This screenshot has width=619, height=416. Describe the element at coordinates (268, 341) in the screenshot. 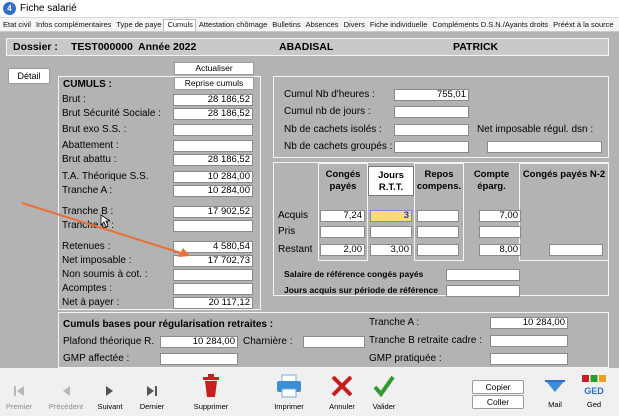

I see `charniere-label: Charnière :` at that location.